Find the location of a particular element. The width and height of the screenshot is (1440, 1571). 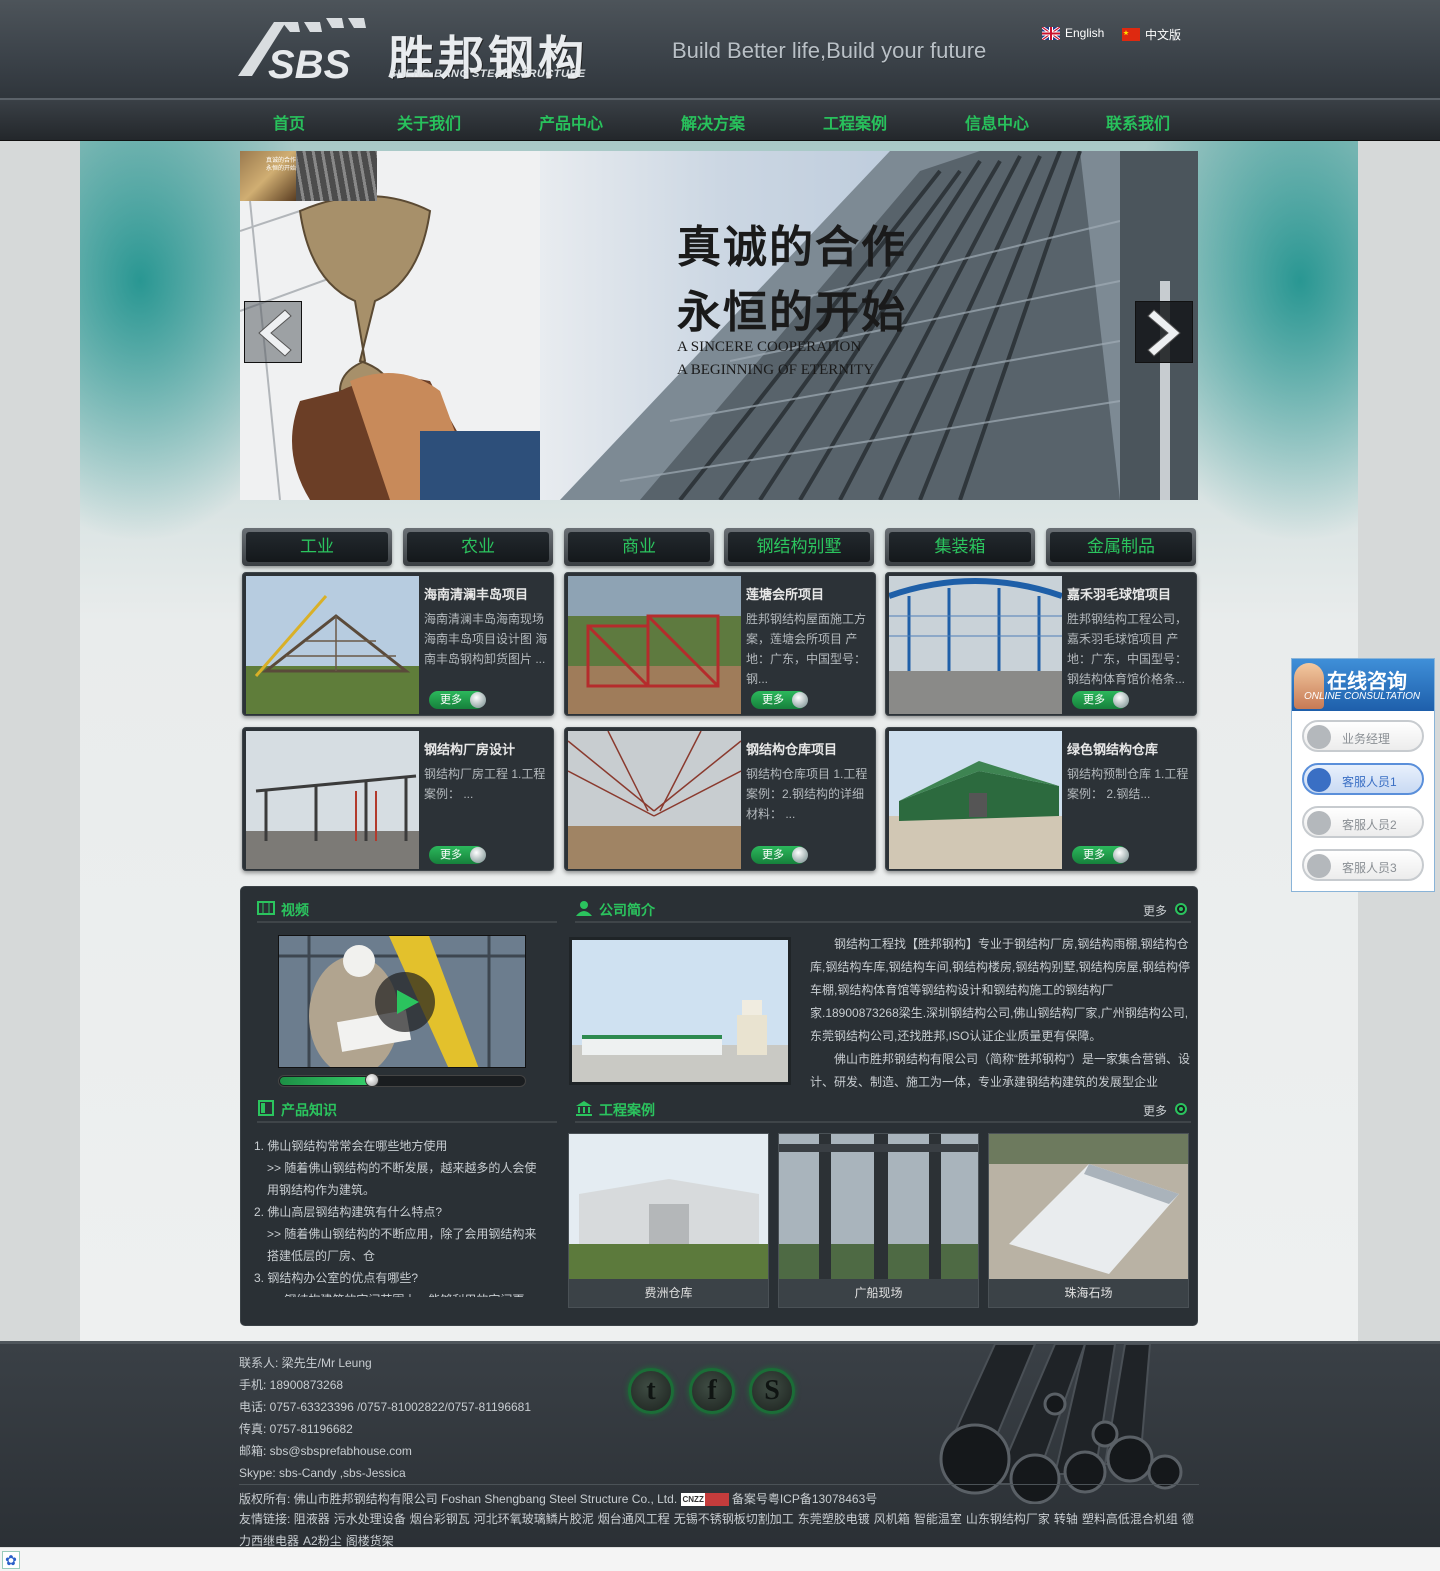

category-tab-agriculture: 农业 is located at coordinates (478, 547).